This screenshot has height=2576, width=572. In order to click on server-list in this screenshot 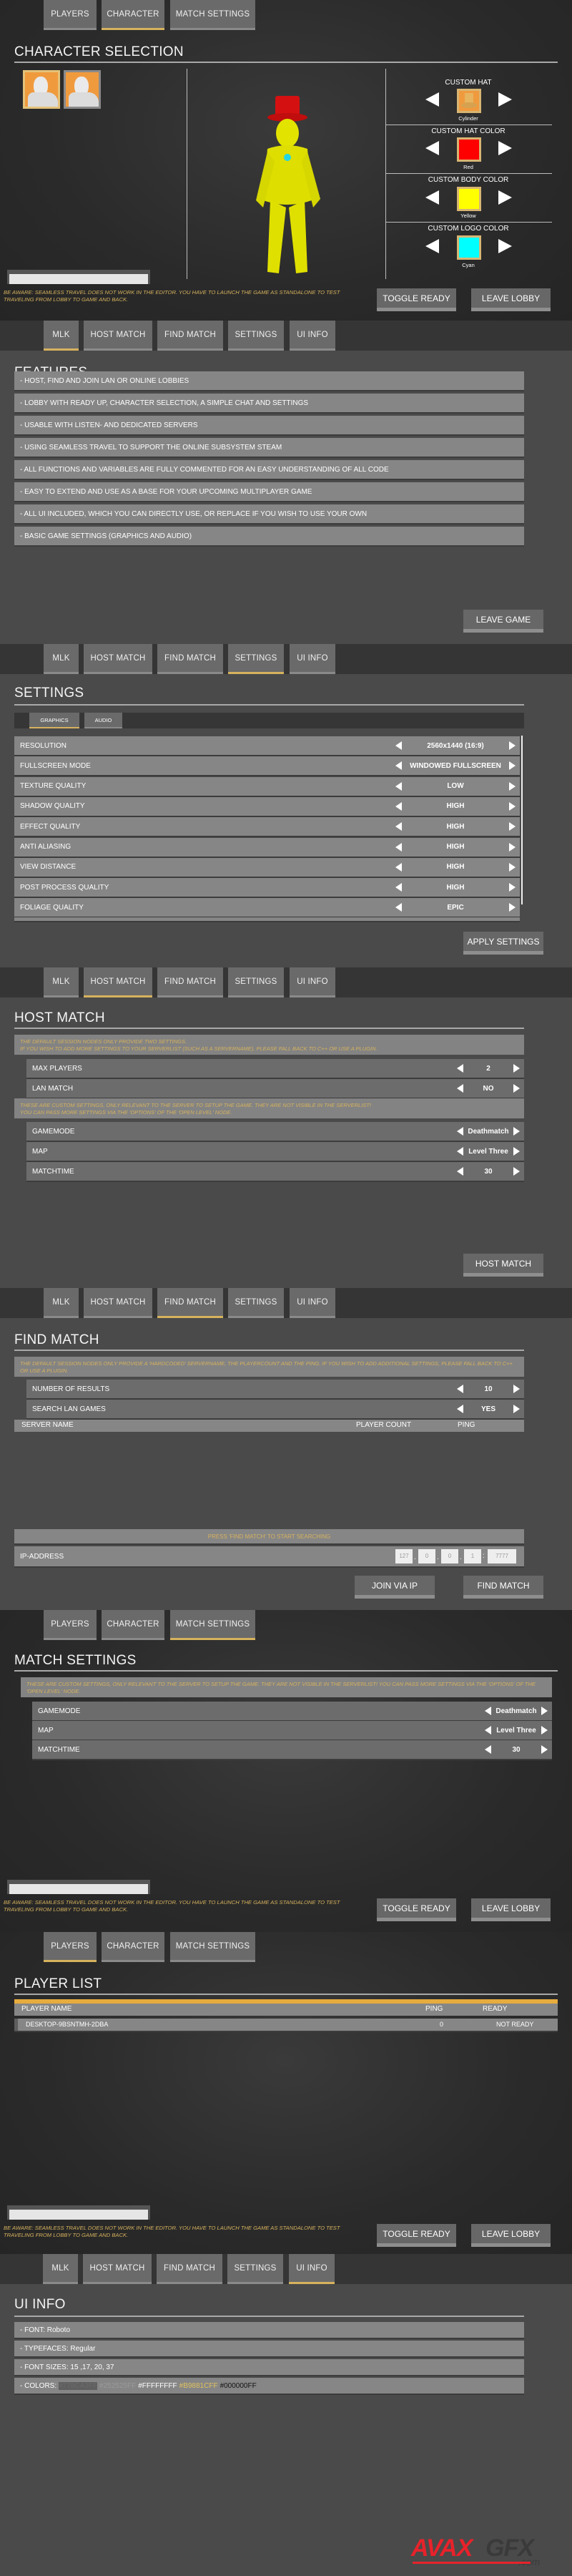, I will do `click(269, 1478)`.